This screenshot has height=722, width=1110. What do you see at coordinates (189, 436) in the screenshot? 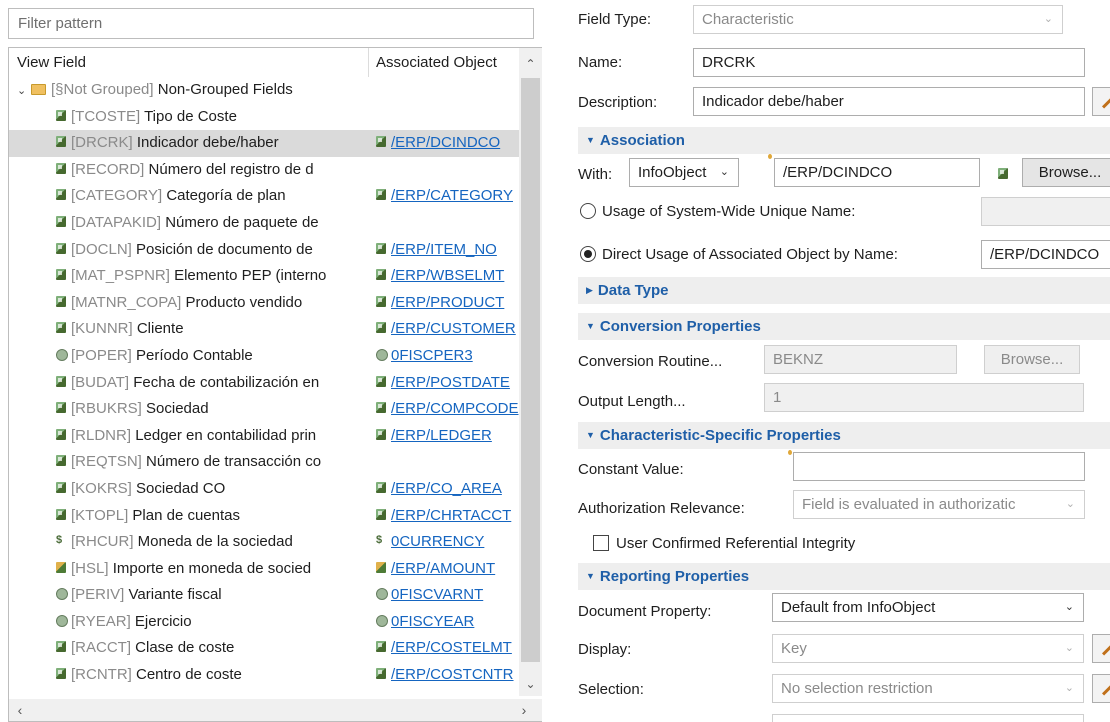
I see `view-field-cell: [RLDNR] Ledger en contabilidad prin` at bounding box center [189, 436].